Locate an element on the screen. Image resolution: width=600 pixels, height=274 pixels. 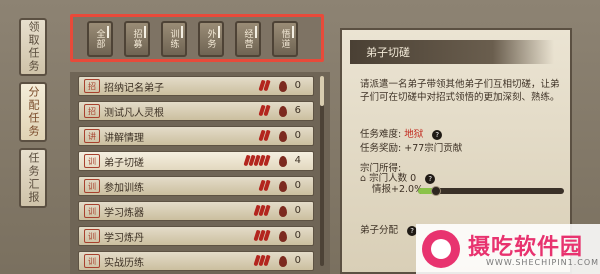
difficulty-label: 任务难度: is located at coordinates (381, 134).